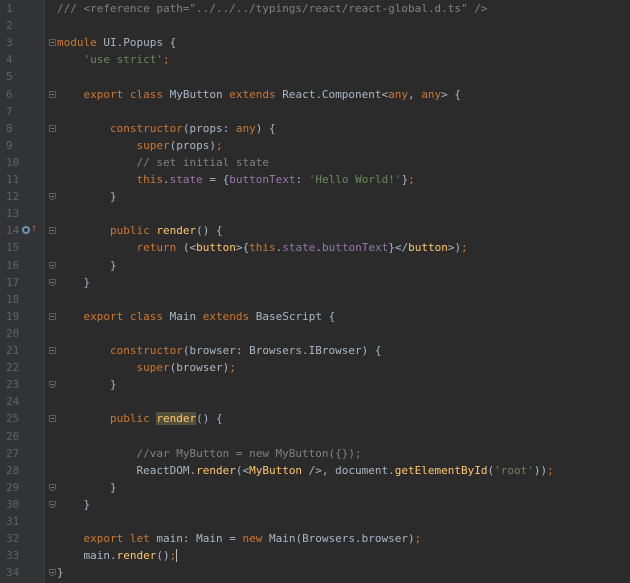 The height and width of the screenshot is (583, 630). Describe the element at coordinates (13, 179) in the screenshot. I see `line-number: 11` at that location.